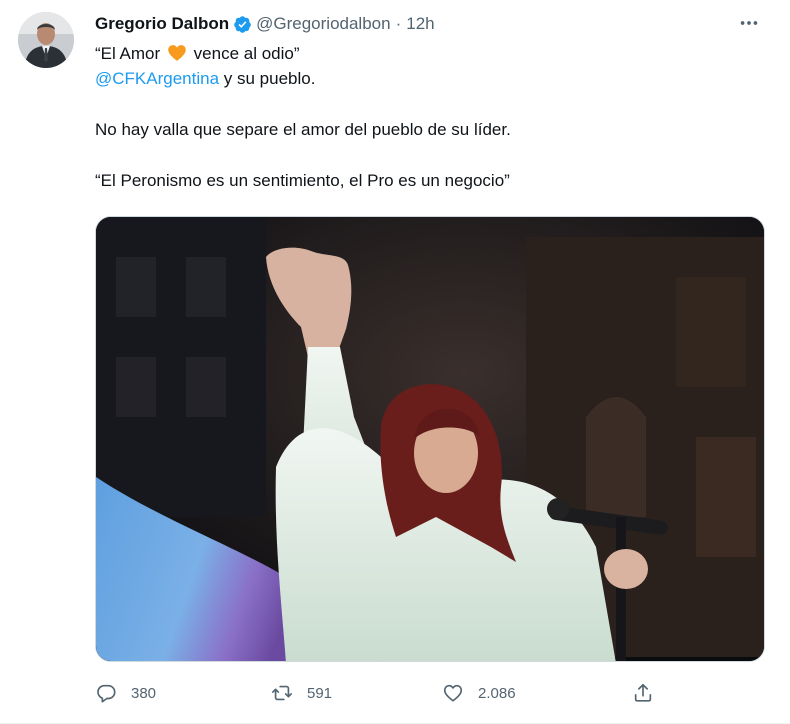 The image size is (790, 724). Describe the element at coordinates (380, 693) in the screenshot. I see `tweet-actions: 380 591 2.086` at that location.